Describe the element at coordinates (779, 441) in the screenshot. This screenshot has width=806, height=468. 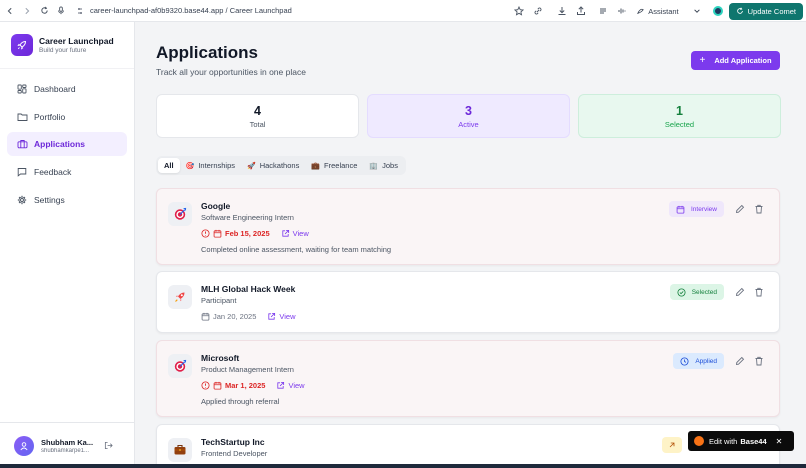
I see `close-icon: ✕` at that location.